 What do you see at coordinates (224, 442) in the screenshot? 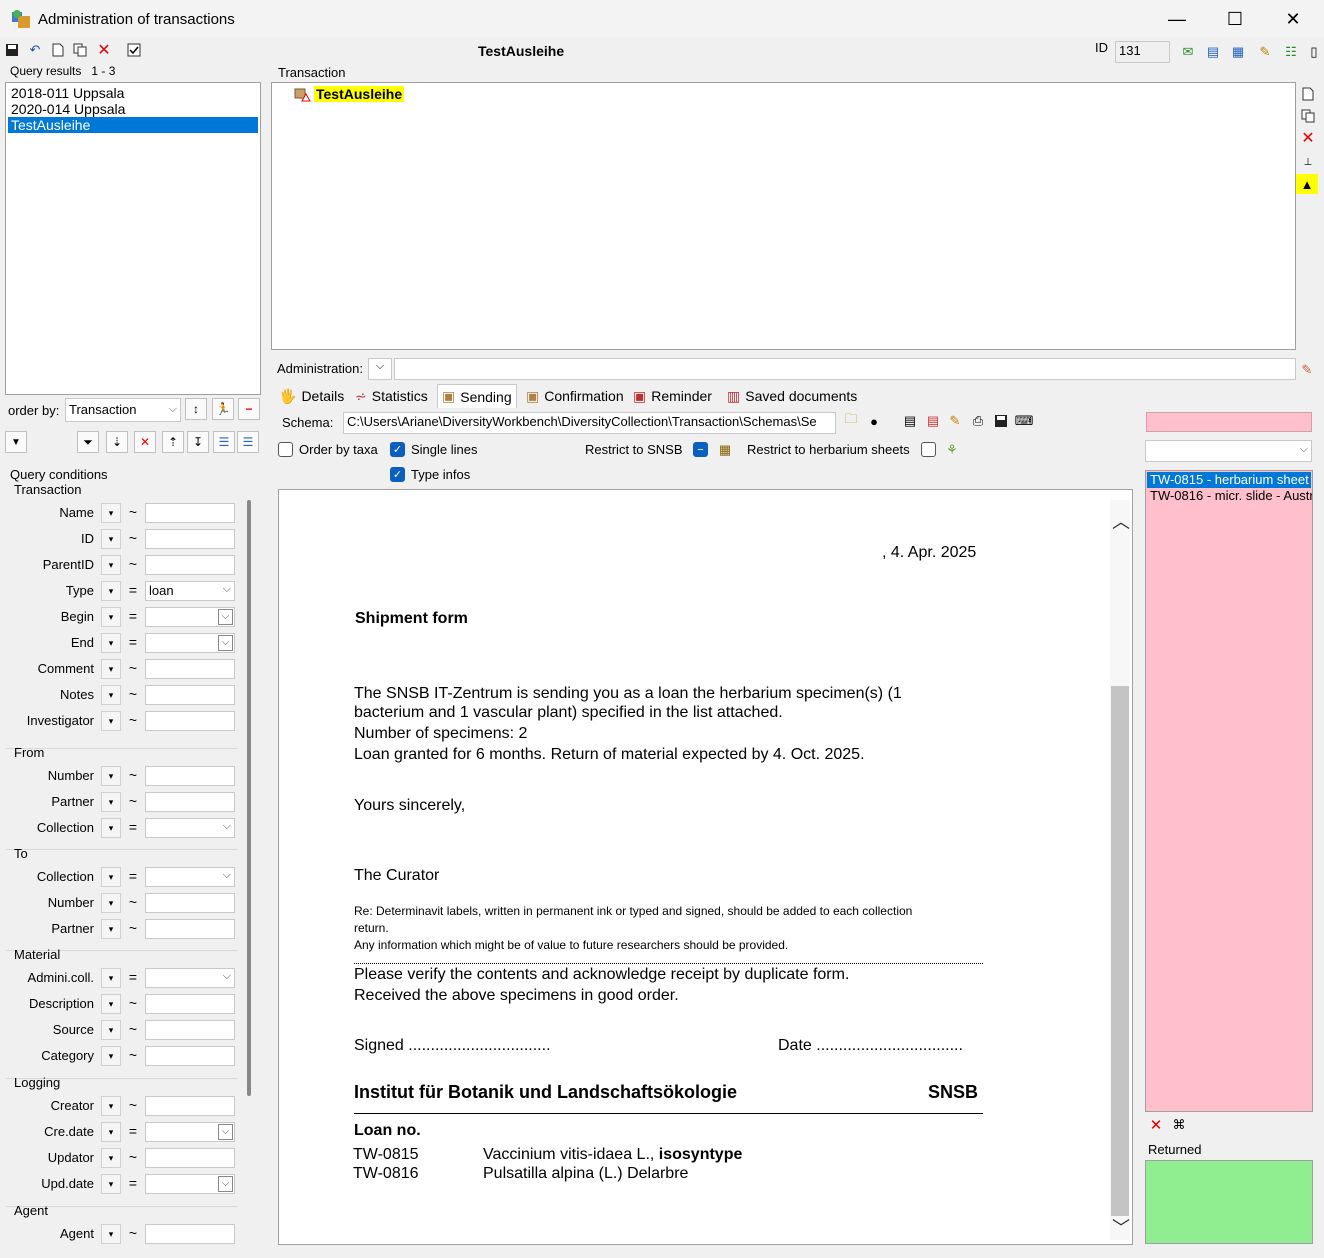
I see `expand-all-icon: ☰` at bounding box center [224, 442].